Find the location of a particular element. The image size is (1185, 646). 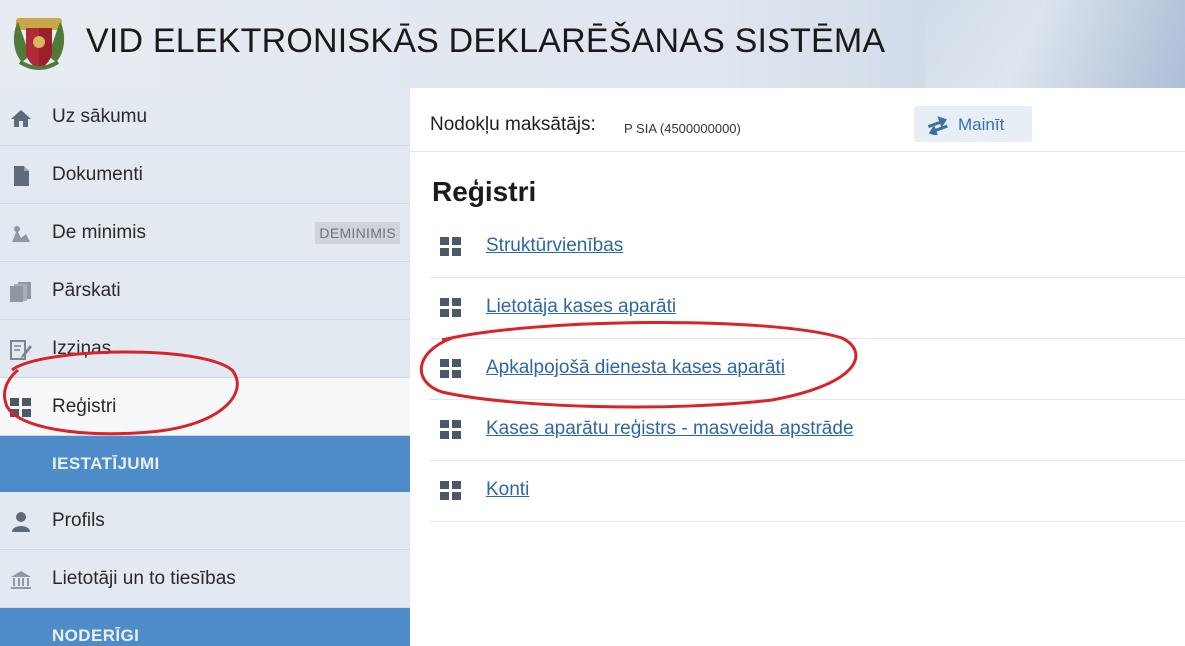

sidebar-item-profile: Profils is located at coordinates (205, 521).